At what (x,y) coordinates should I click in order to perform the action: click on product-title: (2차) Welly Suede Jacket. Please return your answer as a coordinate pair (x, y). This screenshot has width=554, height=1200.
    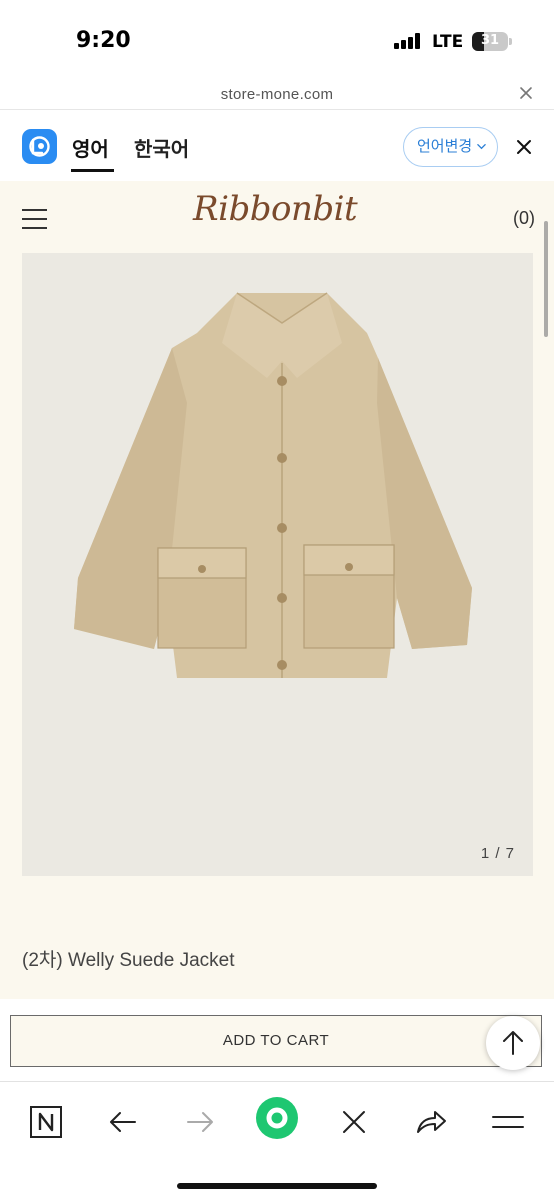
    Looking at the image, I should click on (128, 960).